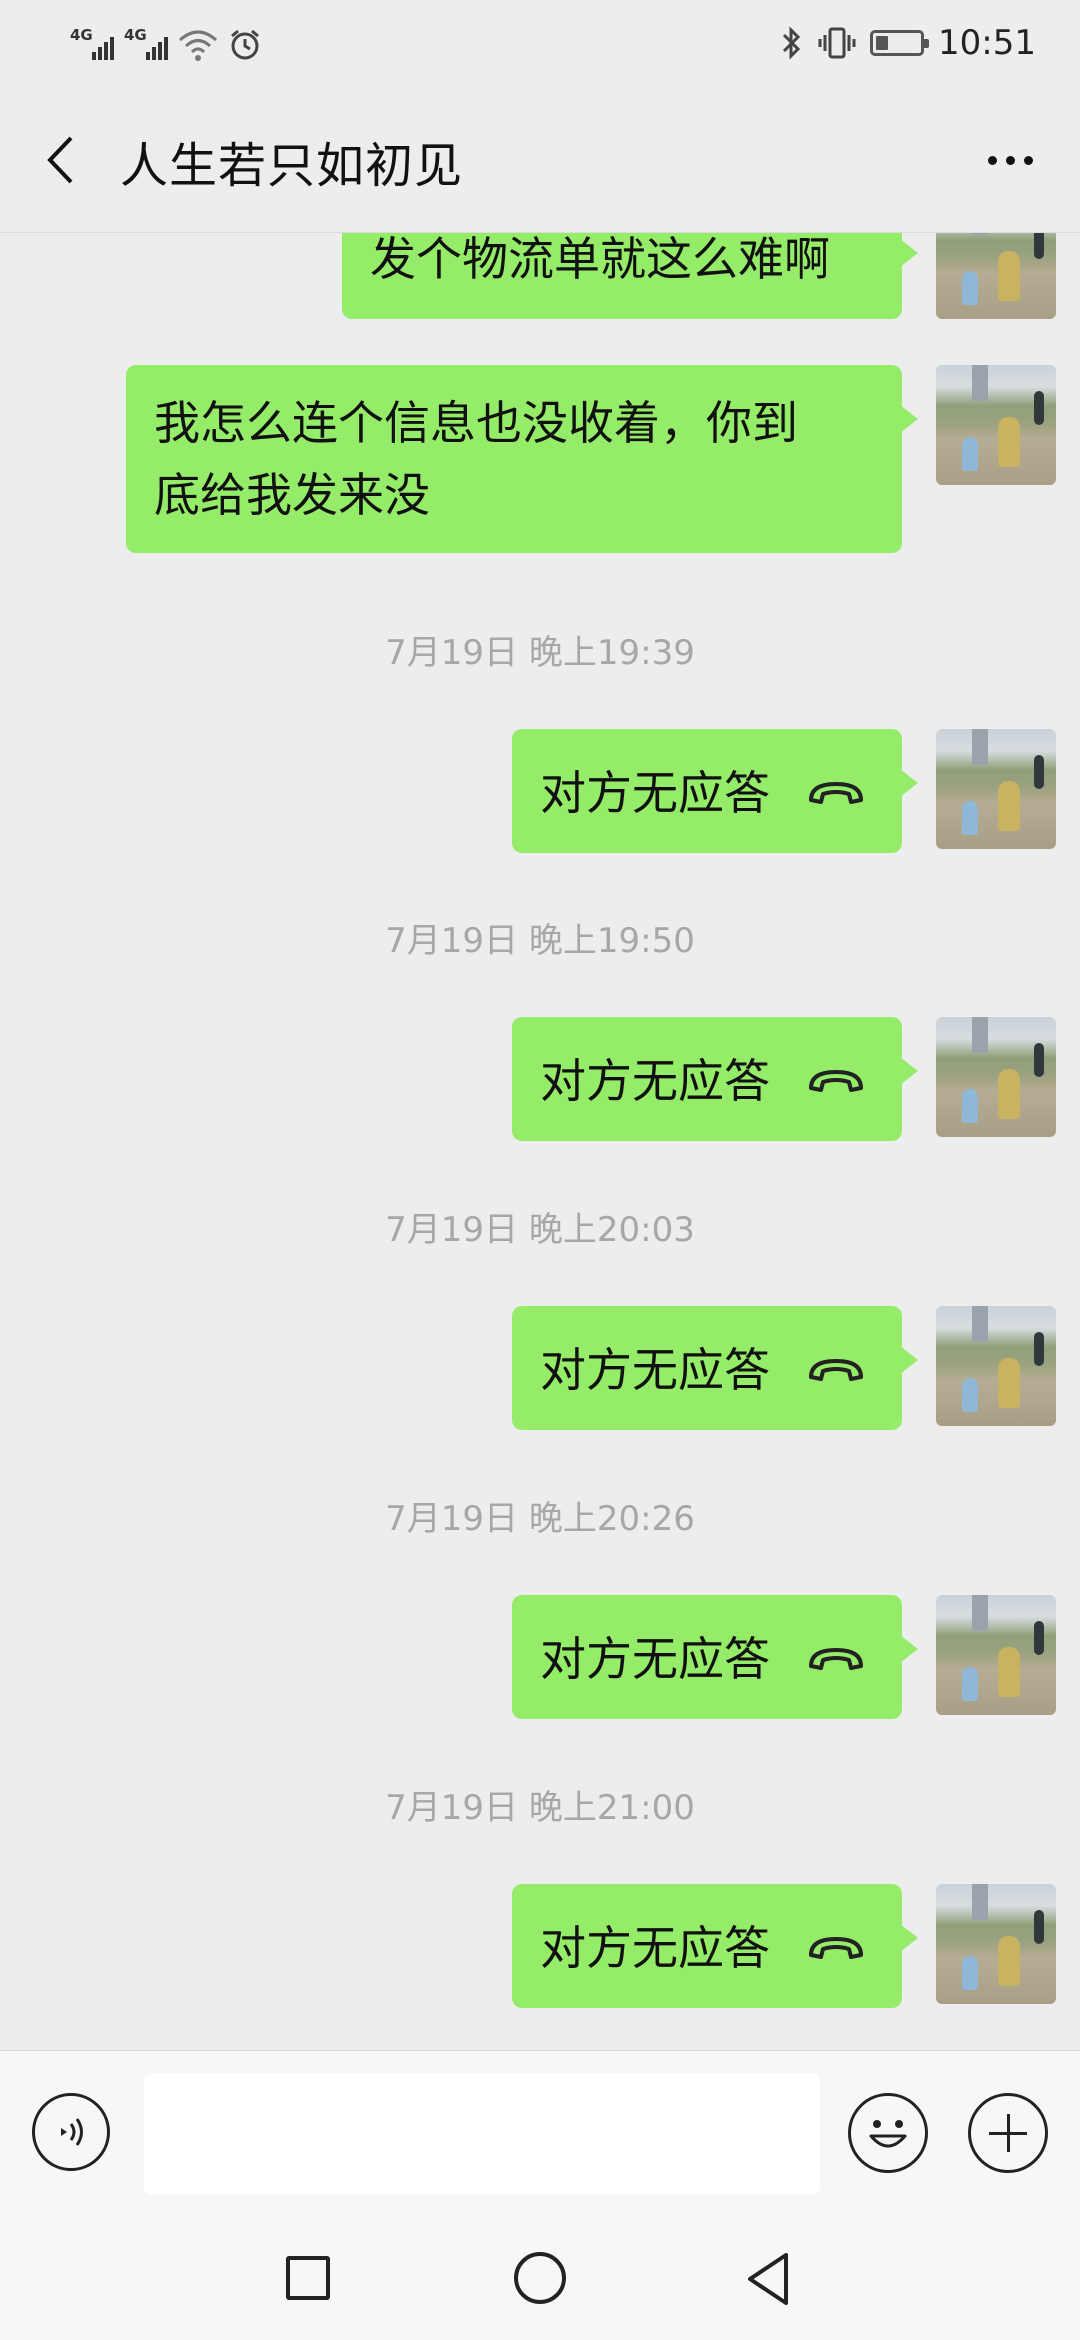 Image resolution: width=1080 pixels, height=2340 pixels. What do you see at coordinates (540, 1519) in the screenshot?
I see `timestamp: 7月19日 晚上20:26` at bounding box center [540, 1519].